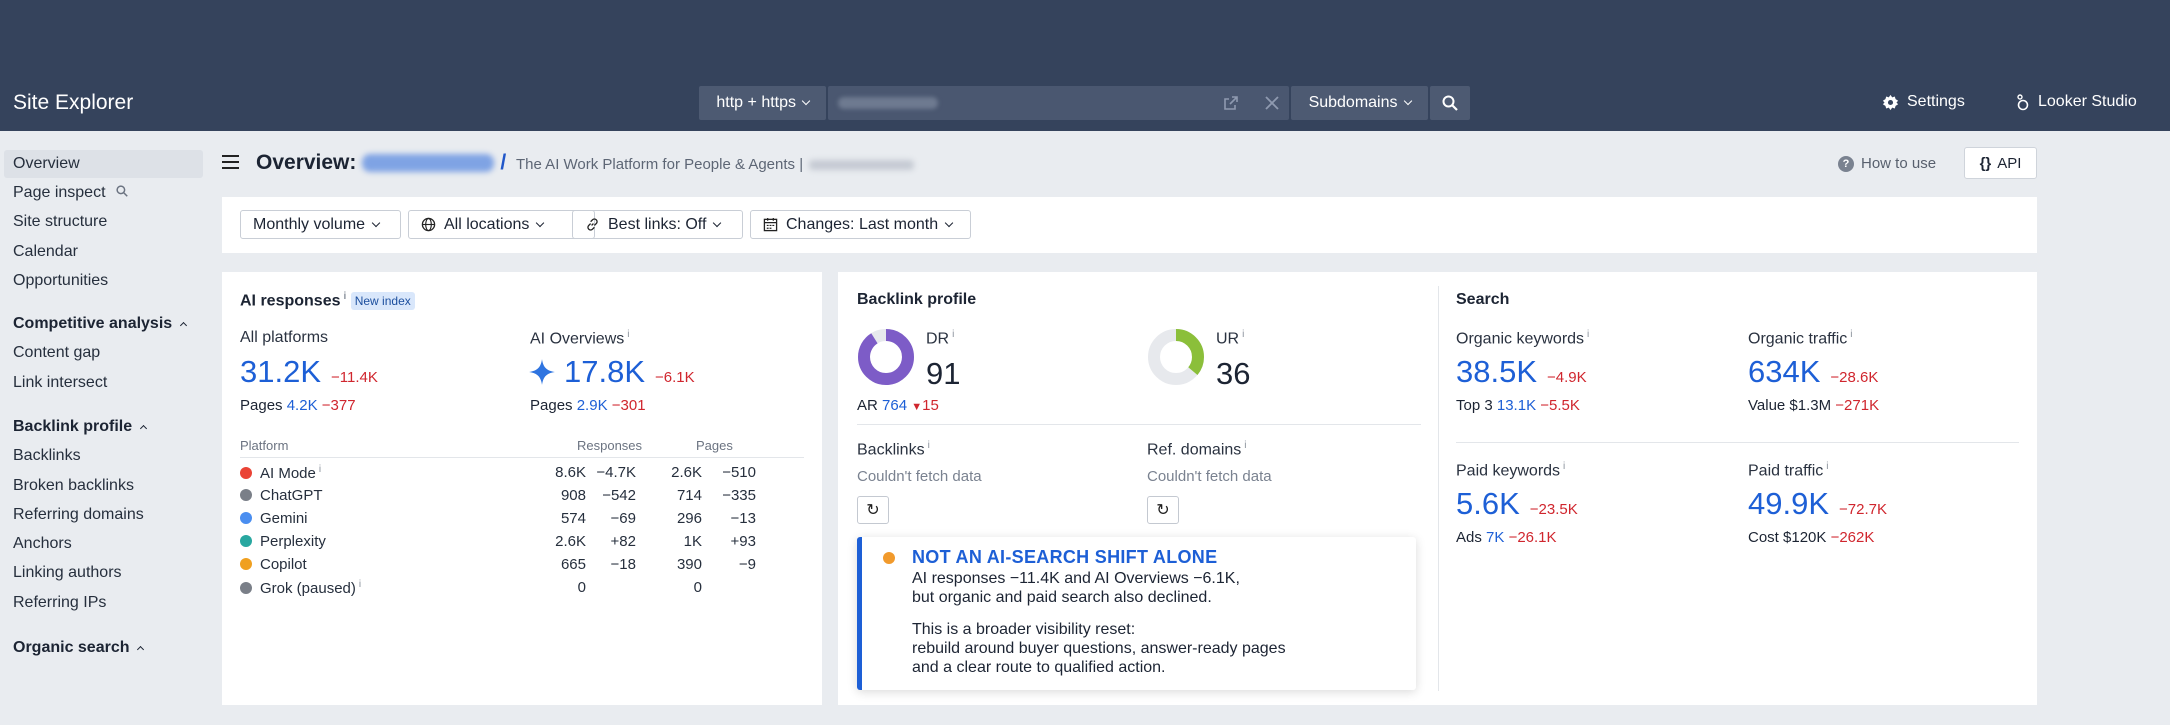 This screenshot has height=725, width=2170. I want to click on menu-icon, so click(230, 162).